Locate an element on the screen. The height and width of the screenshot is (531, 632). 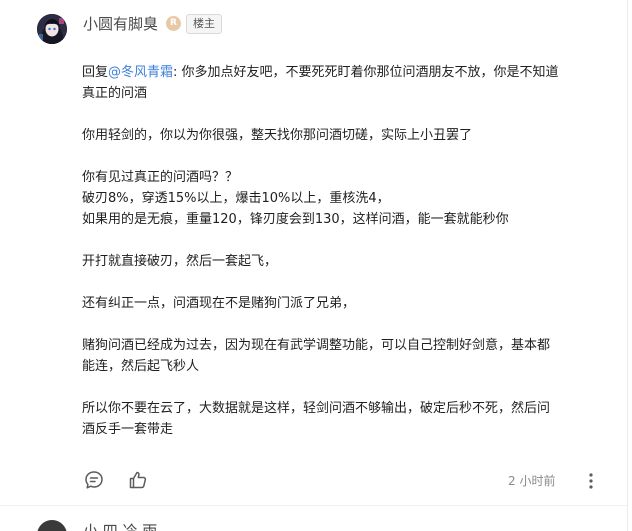
comment-bubble-icon is located at coordinates (94, 480).